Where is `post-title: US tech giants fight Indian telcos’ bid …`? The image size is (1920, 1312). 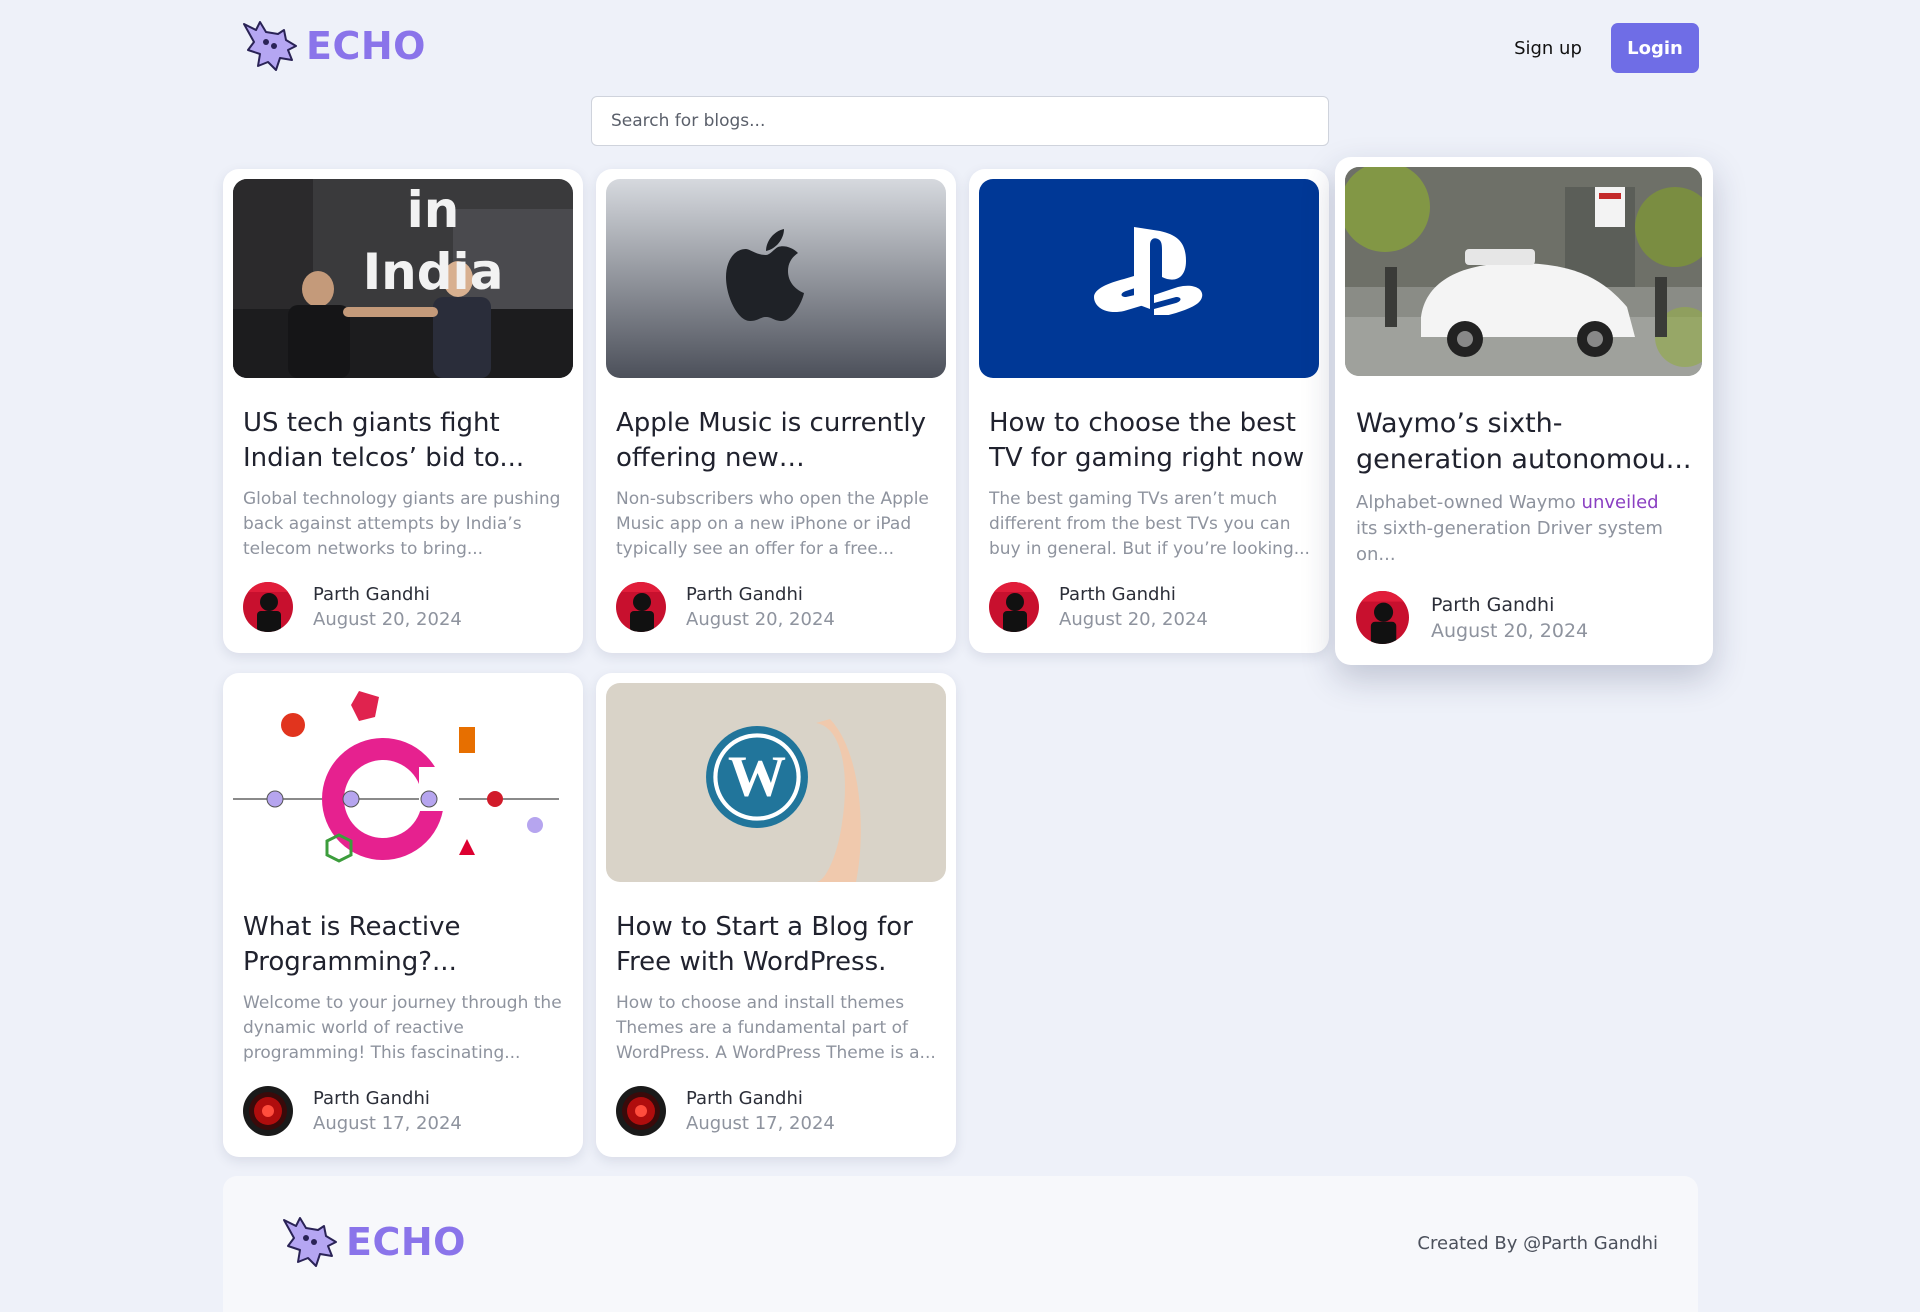
post-title: US tech giants fight Indian telcos’ bid … is located at coordinates (403, 441).